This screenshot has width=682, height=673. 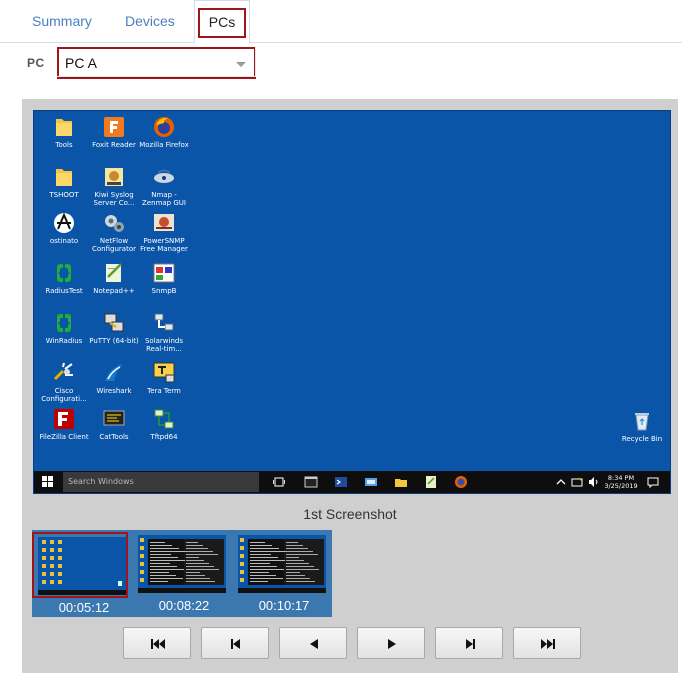 I want to click on first-button, so click(x=157, y=643).